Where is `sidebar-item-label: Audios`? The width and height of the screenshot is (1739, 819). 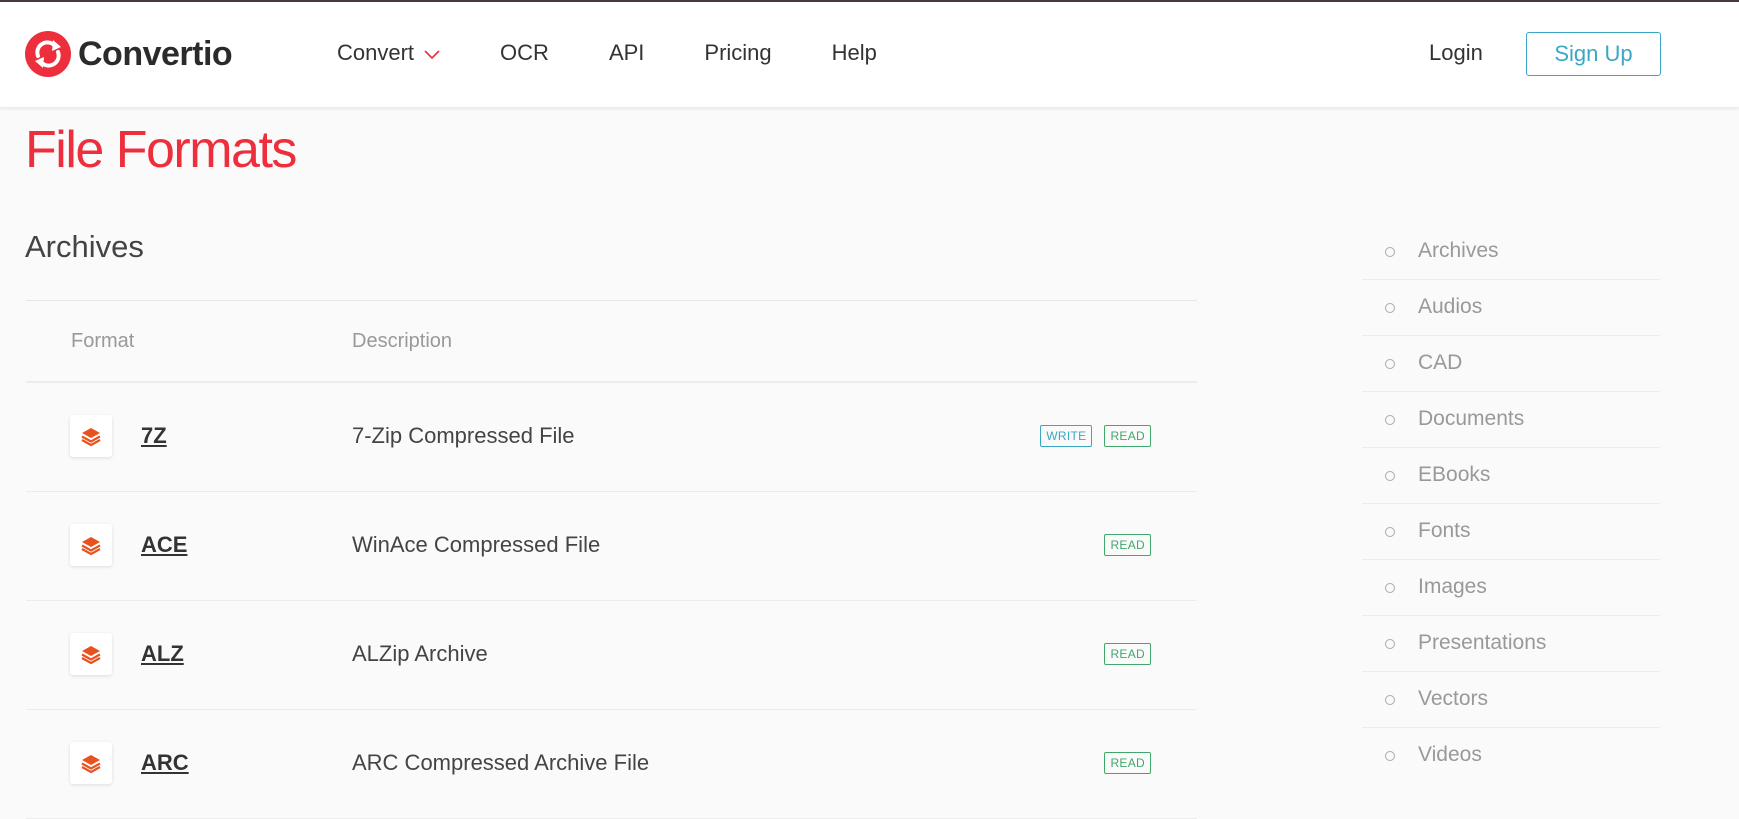 sidebar-item-label: Audios is located at coordinates (1450, 306).